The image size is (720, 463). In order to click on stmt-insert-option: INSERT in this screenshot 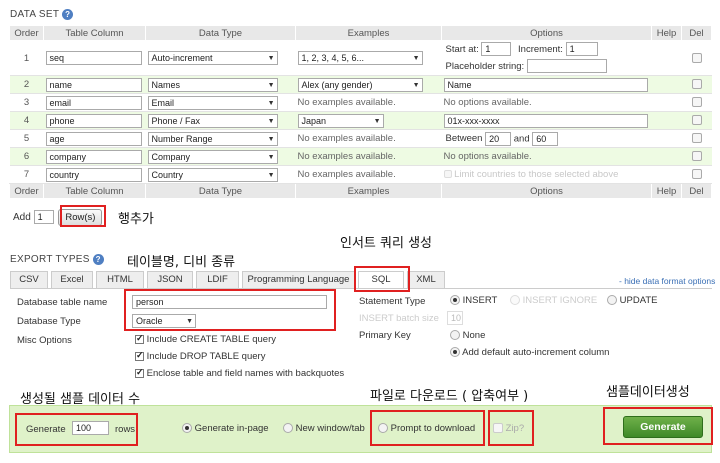, I will do `click(473, 300)`.